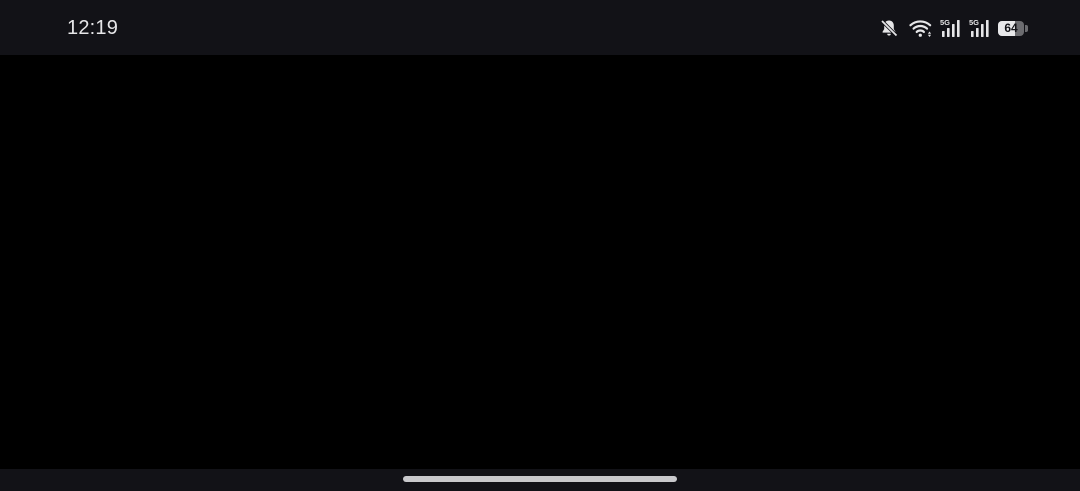 The height and width of the screenshot is (491, 1080). What do you see at coordinates (921, 28) in the screenshot?
I see `wifi-icon` at bounding box center [921, 28].